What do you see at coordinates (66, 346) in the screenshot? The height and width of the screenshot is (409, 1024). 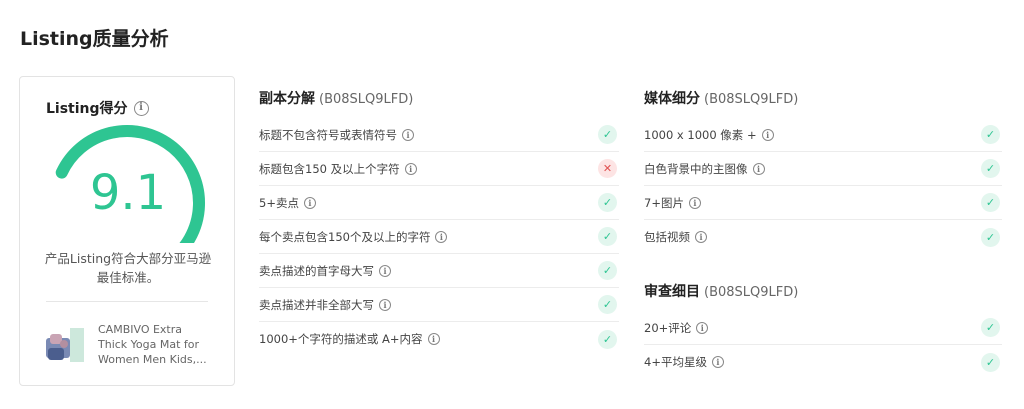 I see `product-thumbnail` at bounding box center [66, 346].